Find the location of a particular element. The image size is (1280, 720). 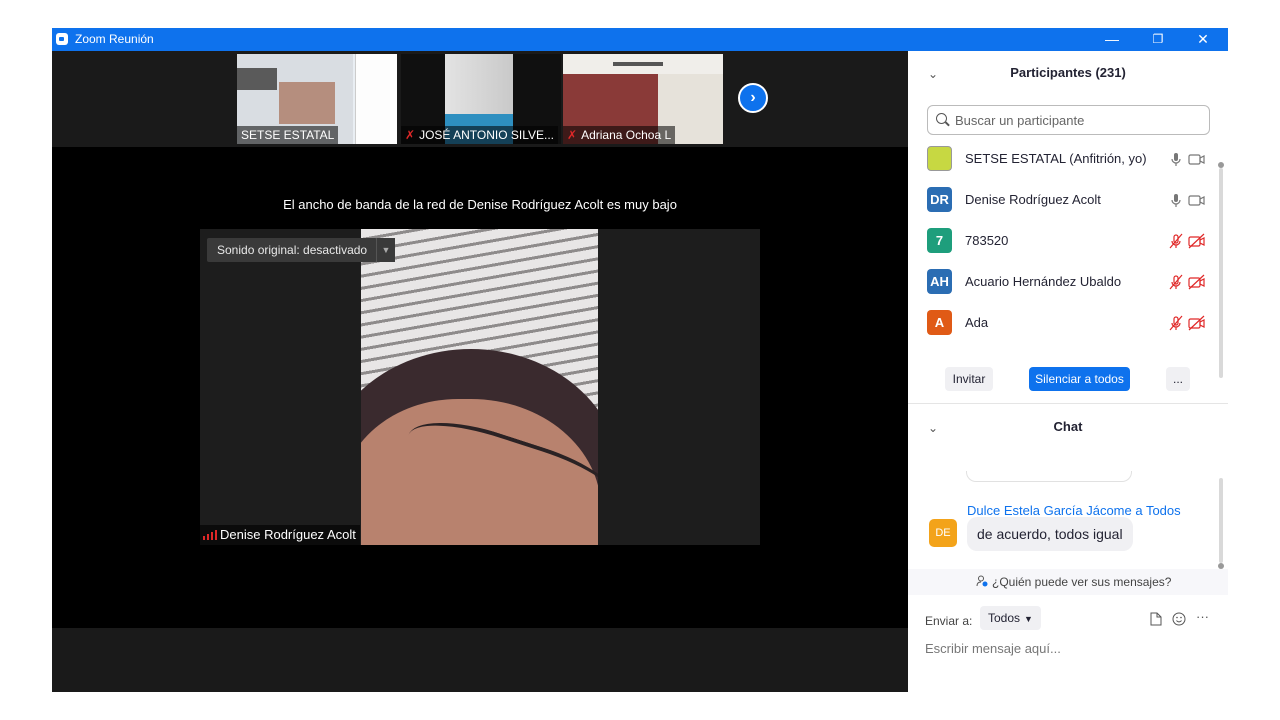

who-can-see-bar: ¿Quién puede ver sus mensajes? is located at coordinates (1068, 582).